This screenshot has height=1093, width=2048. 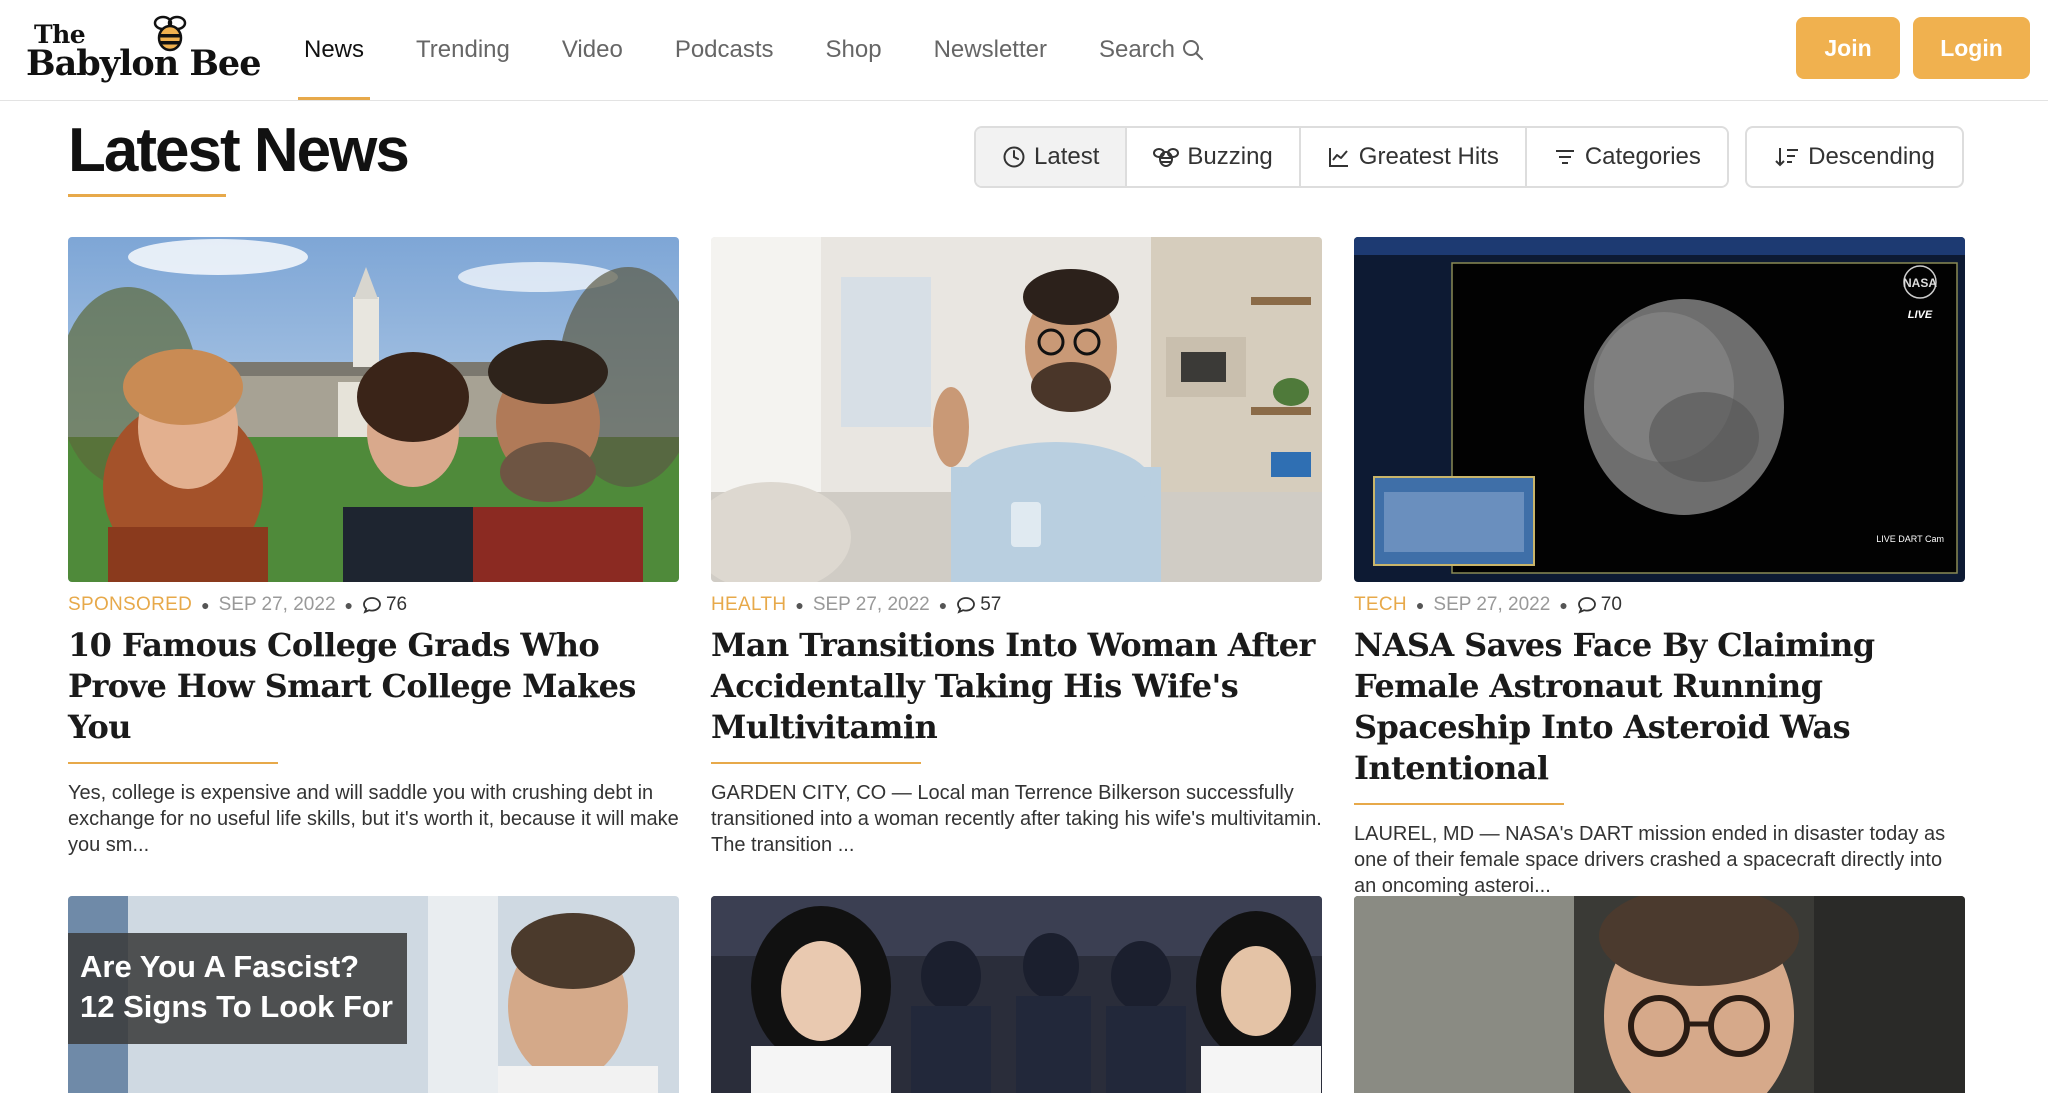 I want to click on nav-item-search: Search, so click(x=1152, y=50).